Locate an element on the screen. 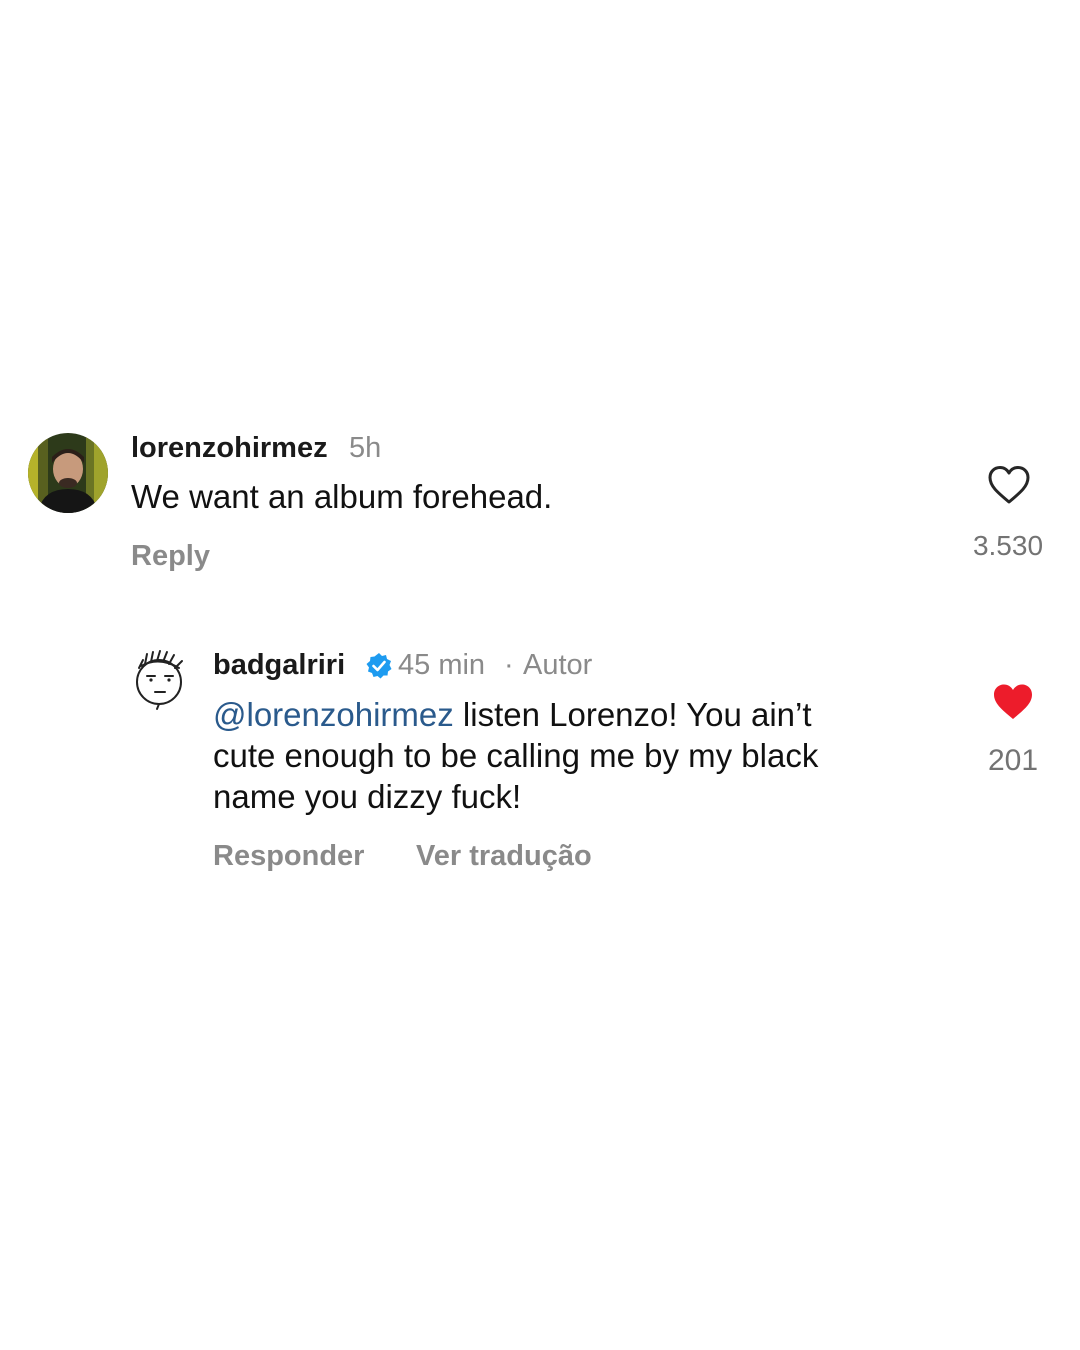  avatar-badgalriri is located at coordinates (159, 678).